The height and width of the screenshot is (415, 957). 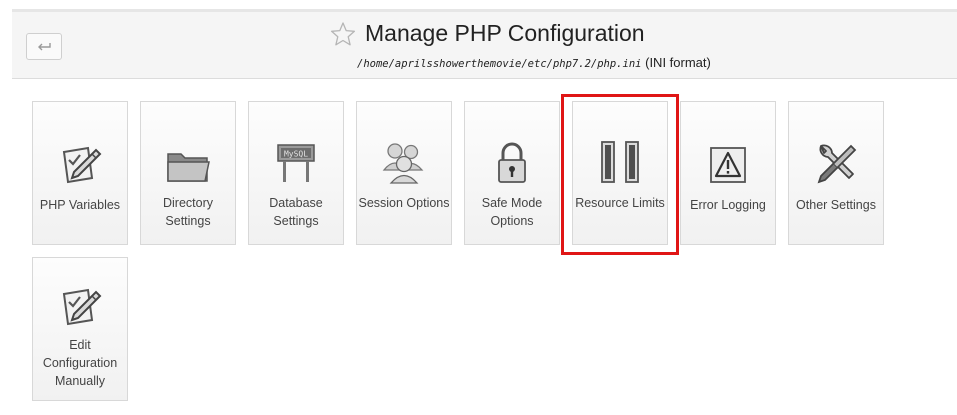 I want to click on page-title: Manage PHP Configuration, so click(x=505, y=33).